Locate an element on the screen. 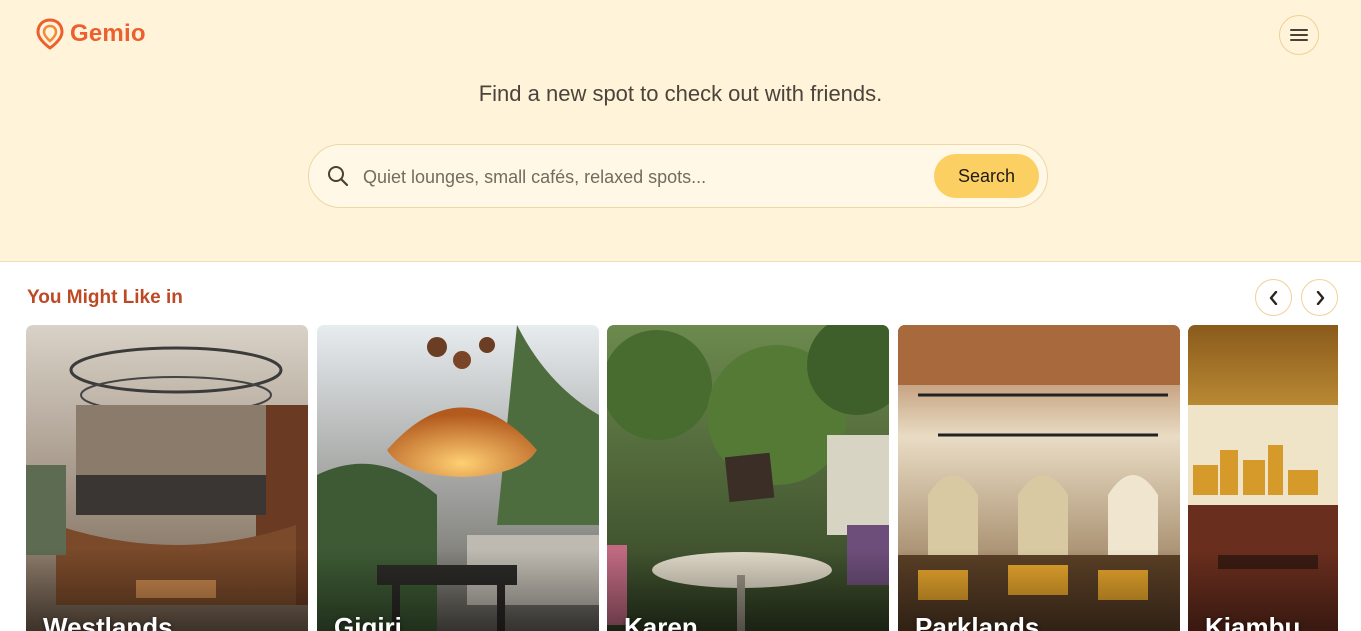 The height and width of the screenshot is (631, 1361). location-card-gigiri: Gigiri is located at coordinates (458, 478).